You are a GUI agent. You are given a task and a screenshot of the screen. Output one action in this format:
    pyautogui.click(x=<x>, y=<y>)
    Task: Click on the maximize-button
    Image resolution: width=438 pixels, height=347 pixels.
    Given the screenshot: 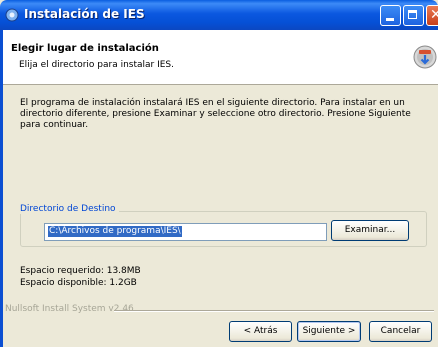 What is the action you would take?
    pyautogui.click(x=413, y=15)
    